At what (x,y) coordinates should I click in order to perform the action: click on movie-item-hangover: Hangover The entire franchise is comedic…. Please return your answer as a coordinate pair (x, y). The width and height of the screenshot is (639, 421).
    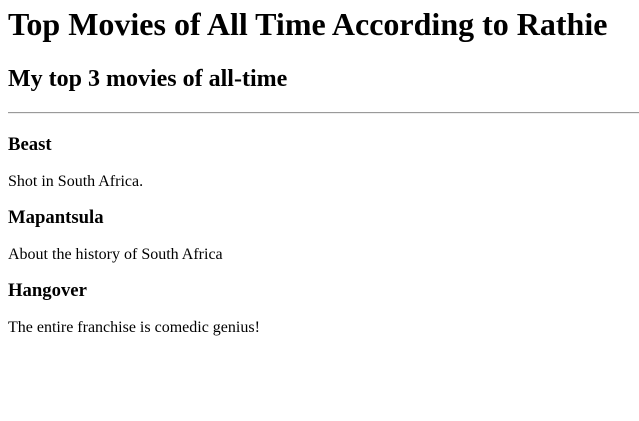
    Looking at the image, I should click on (323, 308).